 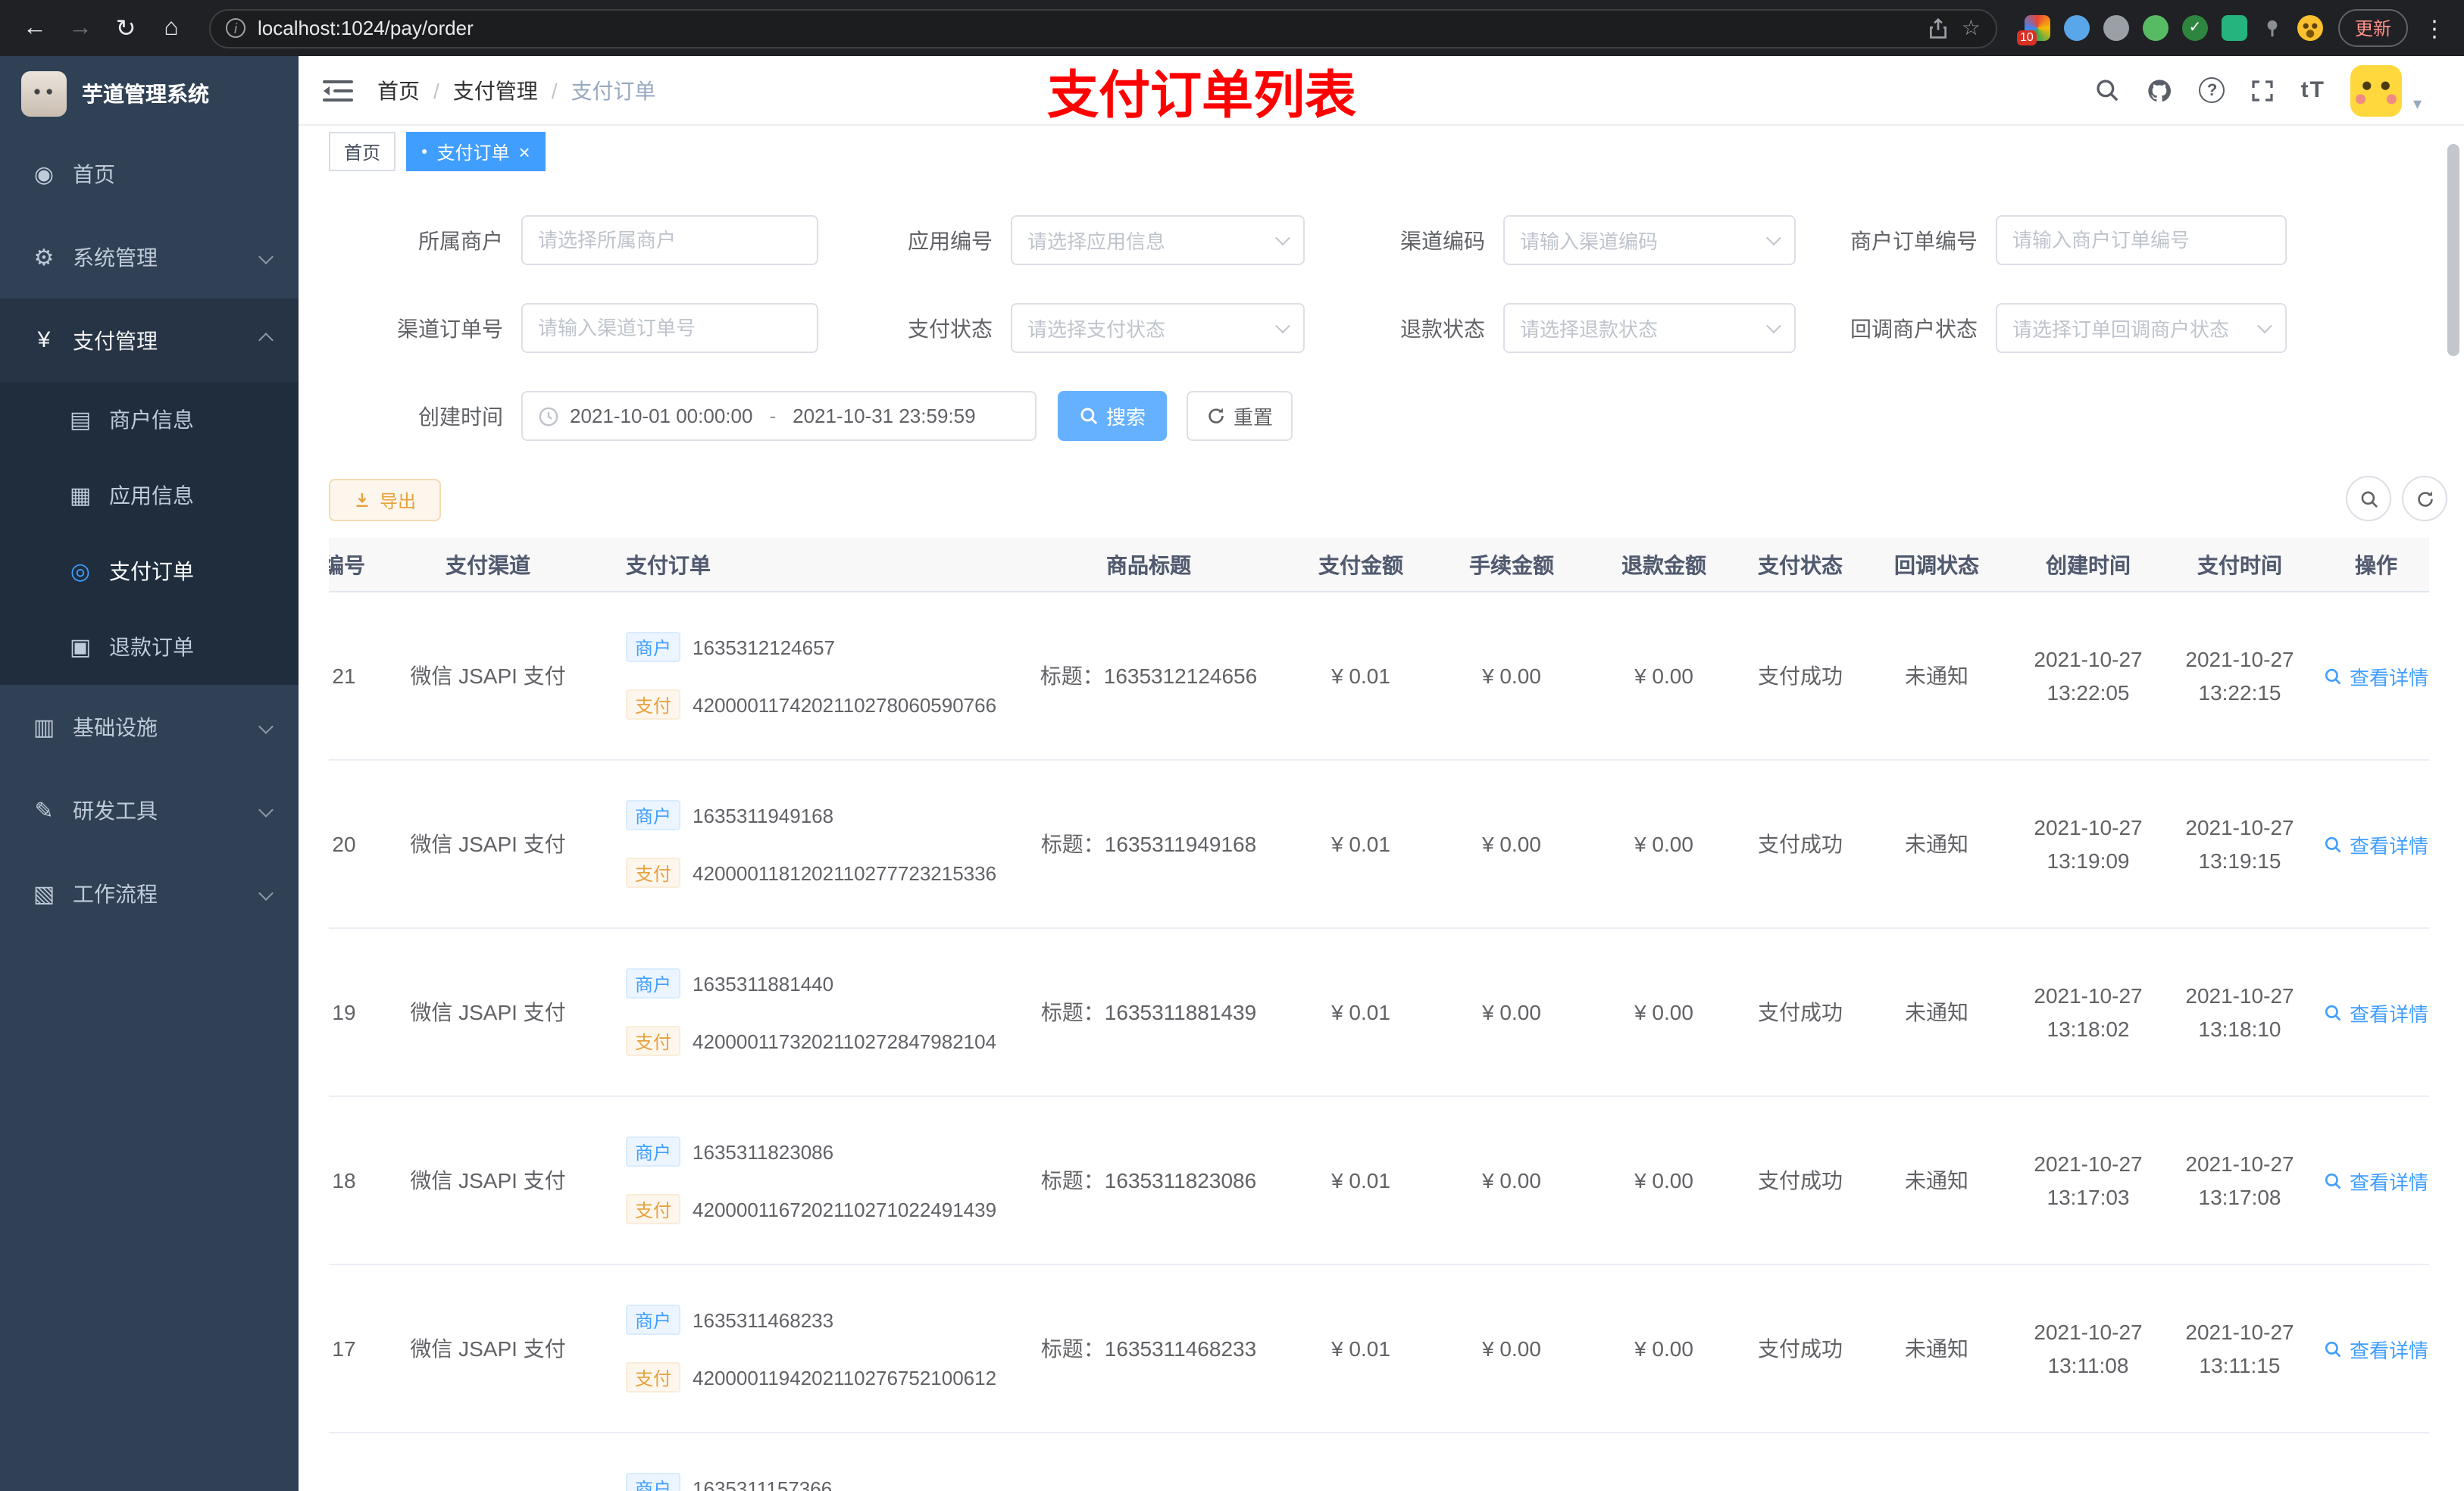 What do you see at coordinates (385, 500) in the screenshot?
I see `export-button: 导出` at bounding box center [385, 500].